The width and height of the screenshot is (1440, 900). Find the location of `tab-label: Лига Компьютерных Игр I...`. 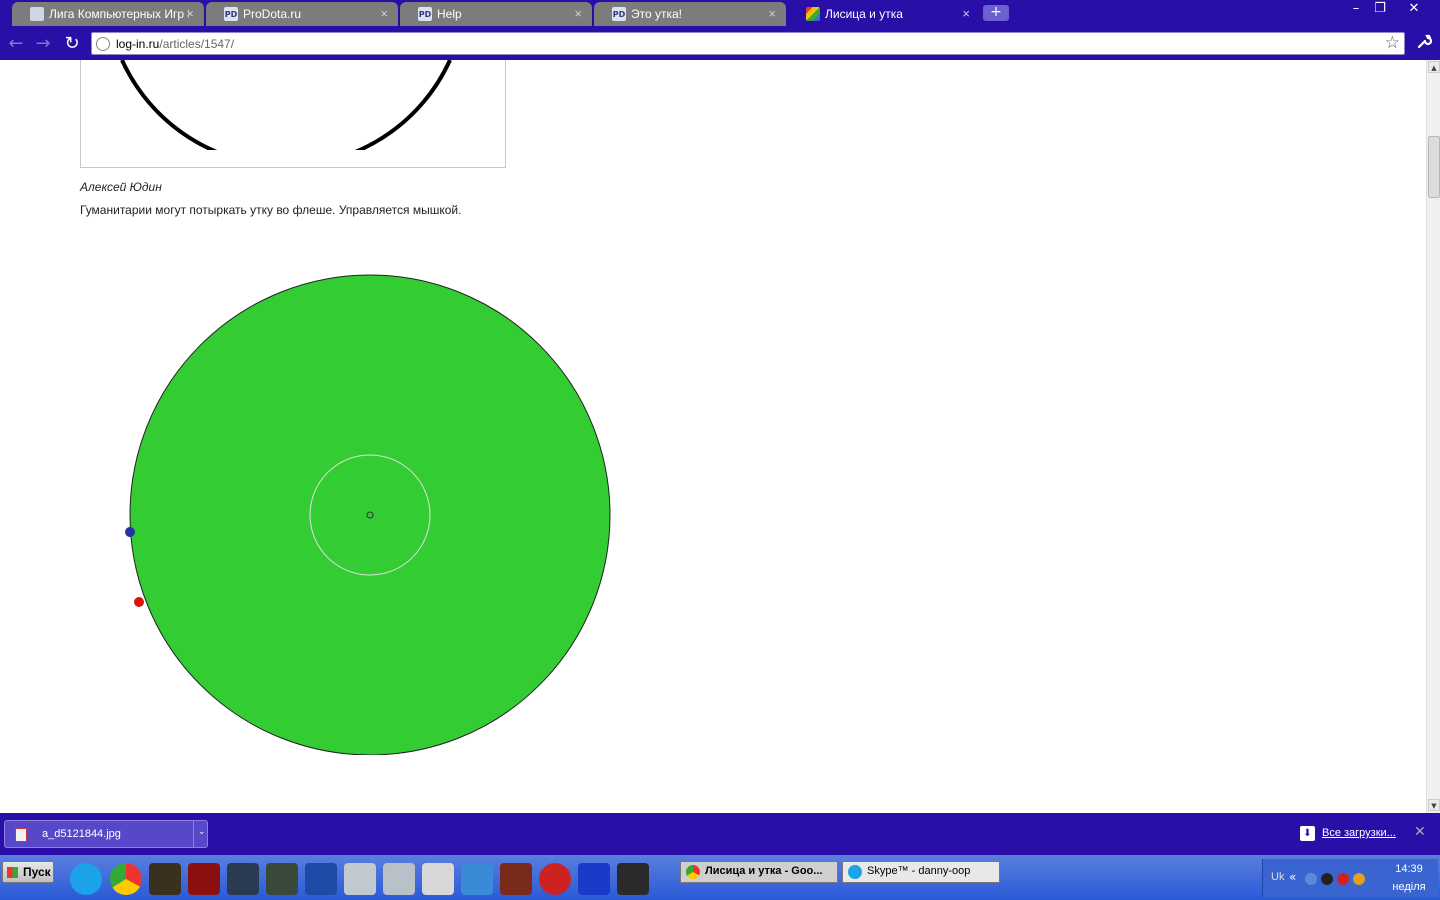

tab-label: Лига Компьютерных Игр I... is located at coordinates (119, 14).